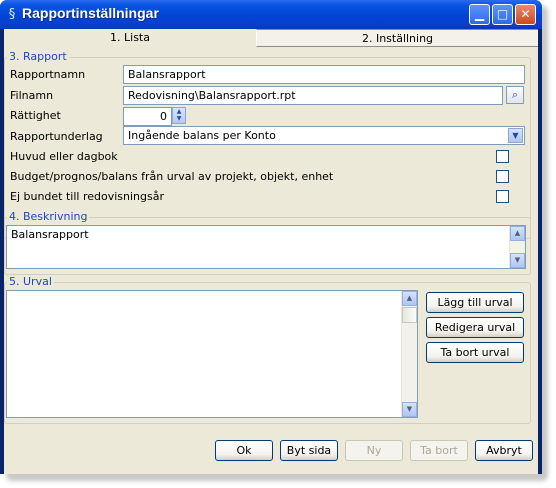 The width and height of the screenshot is (556, 488). I want to click on beskrivning-text: Balansrapport, so click(50, 234).